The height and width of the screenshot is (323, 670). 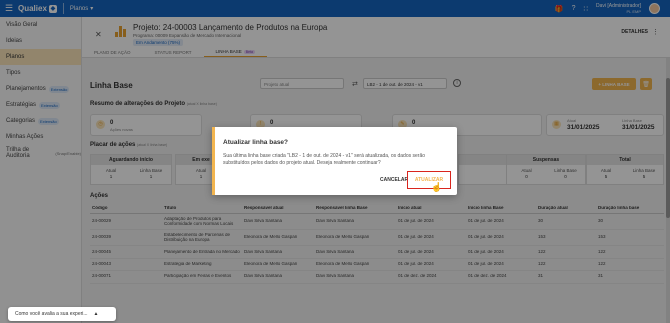 I want to click on chevron-up-icon: ▲, so click(x=96, y=314).